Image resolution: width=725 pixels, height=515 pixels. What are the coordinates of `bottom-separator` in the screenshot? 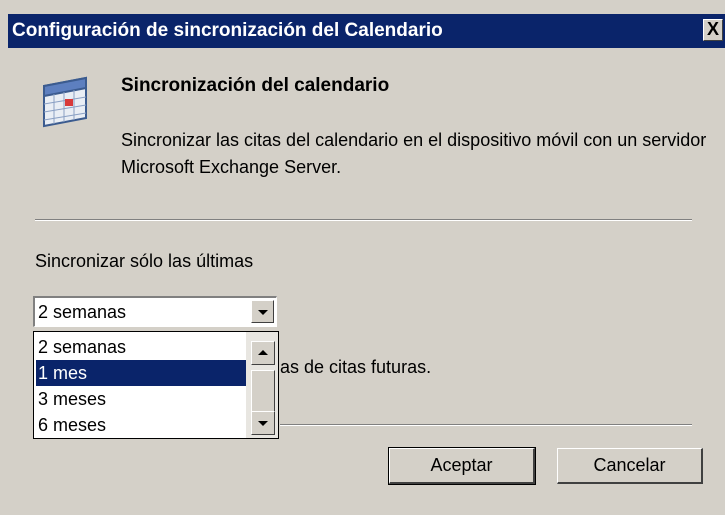 It's located at (486, 425).